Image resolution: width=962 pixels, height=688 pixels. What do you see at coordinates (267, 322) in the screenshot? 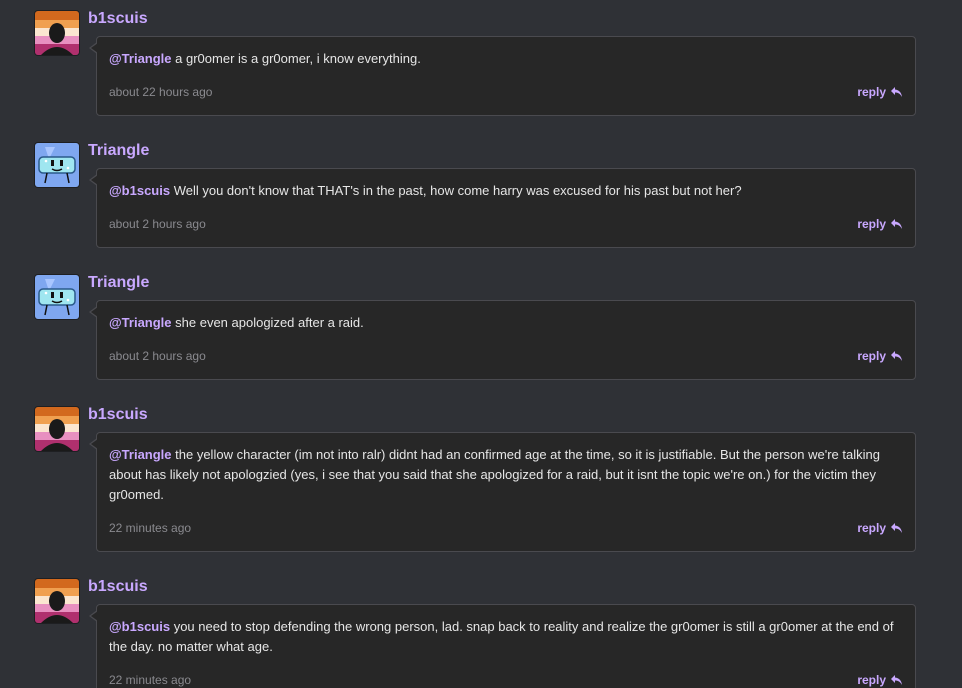
I see `comment-body: she even apologized after a raid.` at bounding box center [267, 322].